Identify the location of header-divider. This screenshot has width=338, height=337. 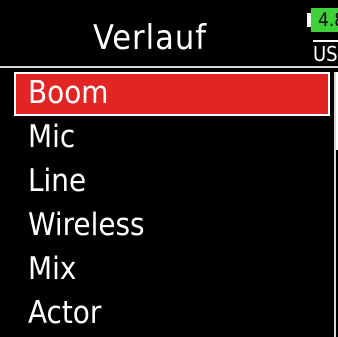
(169, 67).